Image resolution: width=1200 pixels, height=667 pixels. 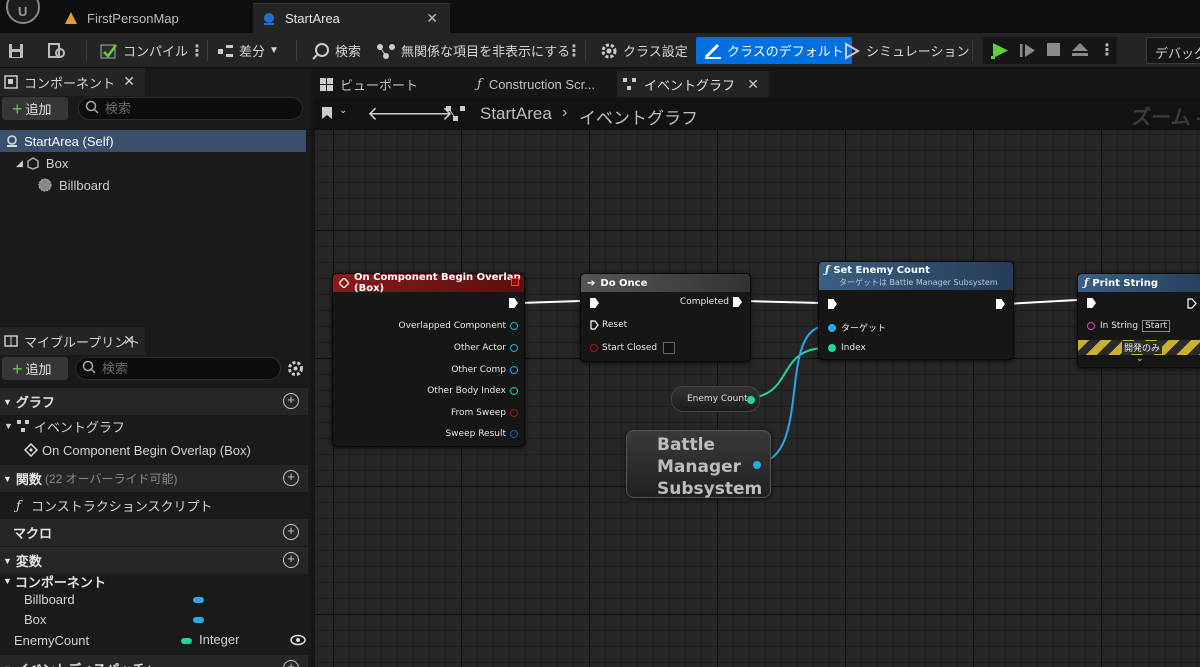 I want to click on pin-target: ターゲット, so click(x=857, y=327).